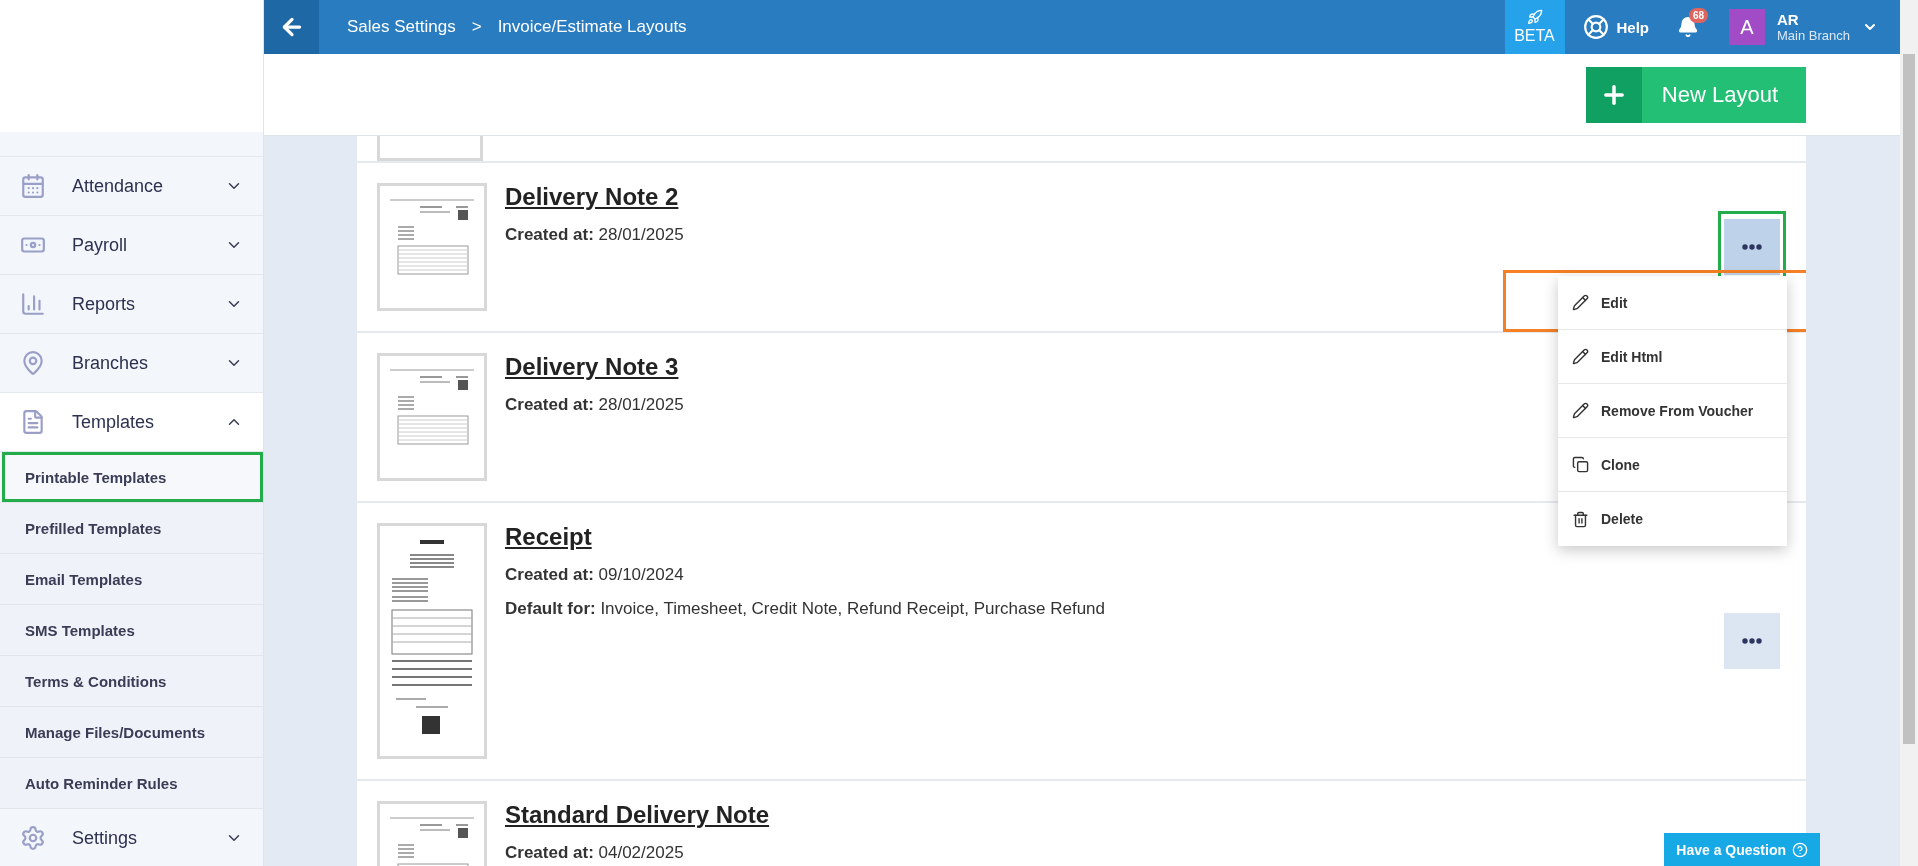 Image resolution: width=1918 pixels, height=866 pixels. Describe the element at coordinates (594, 575) in the screenshot. I see `created-date: Created at: 09/10/2024` at that location.